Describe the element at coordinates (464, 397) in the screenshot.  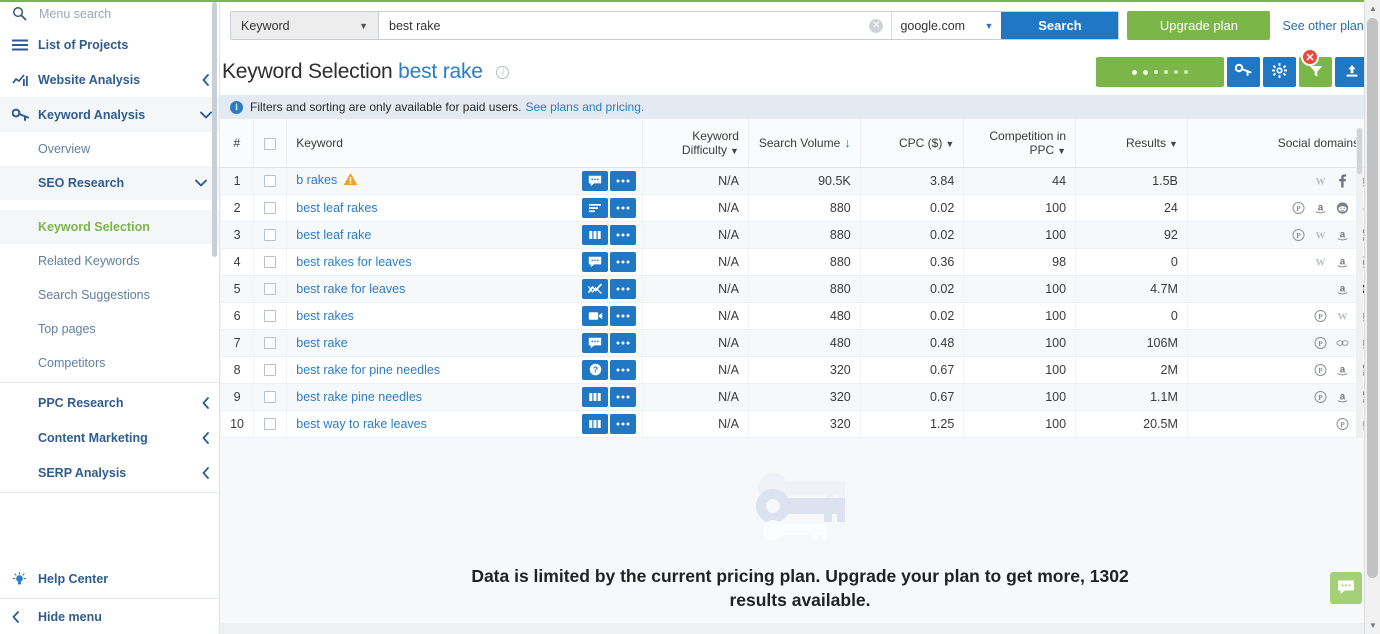
I see `row-keyword-cell: best rake pine needles` at that location.